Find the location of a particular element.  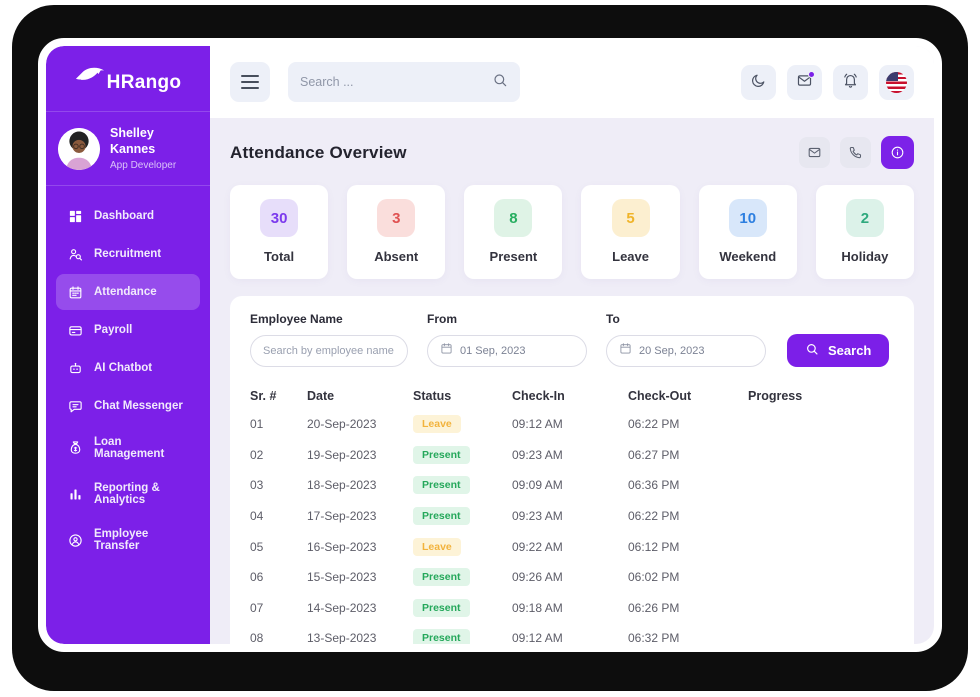

table-row: 01 20-Sep-2023 Leave 09:12 AM 06:22 PM is located at coordinates (572, 424).